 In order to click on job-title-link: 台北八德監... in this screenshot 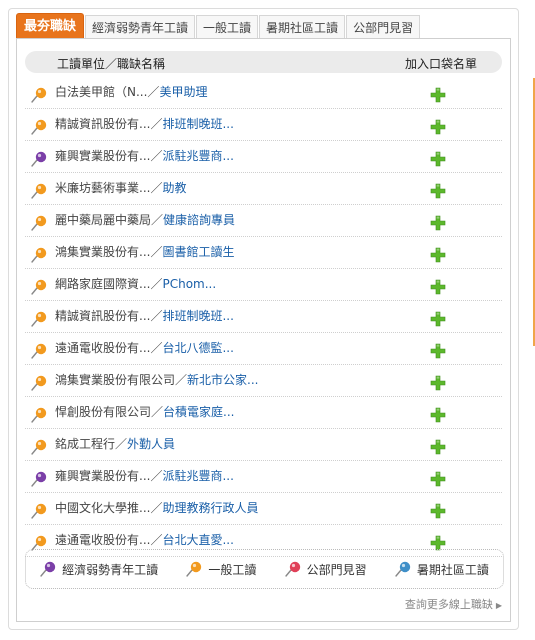, I will do `click(197, 348)`.